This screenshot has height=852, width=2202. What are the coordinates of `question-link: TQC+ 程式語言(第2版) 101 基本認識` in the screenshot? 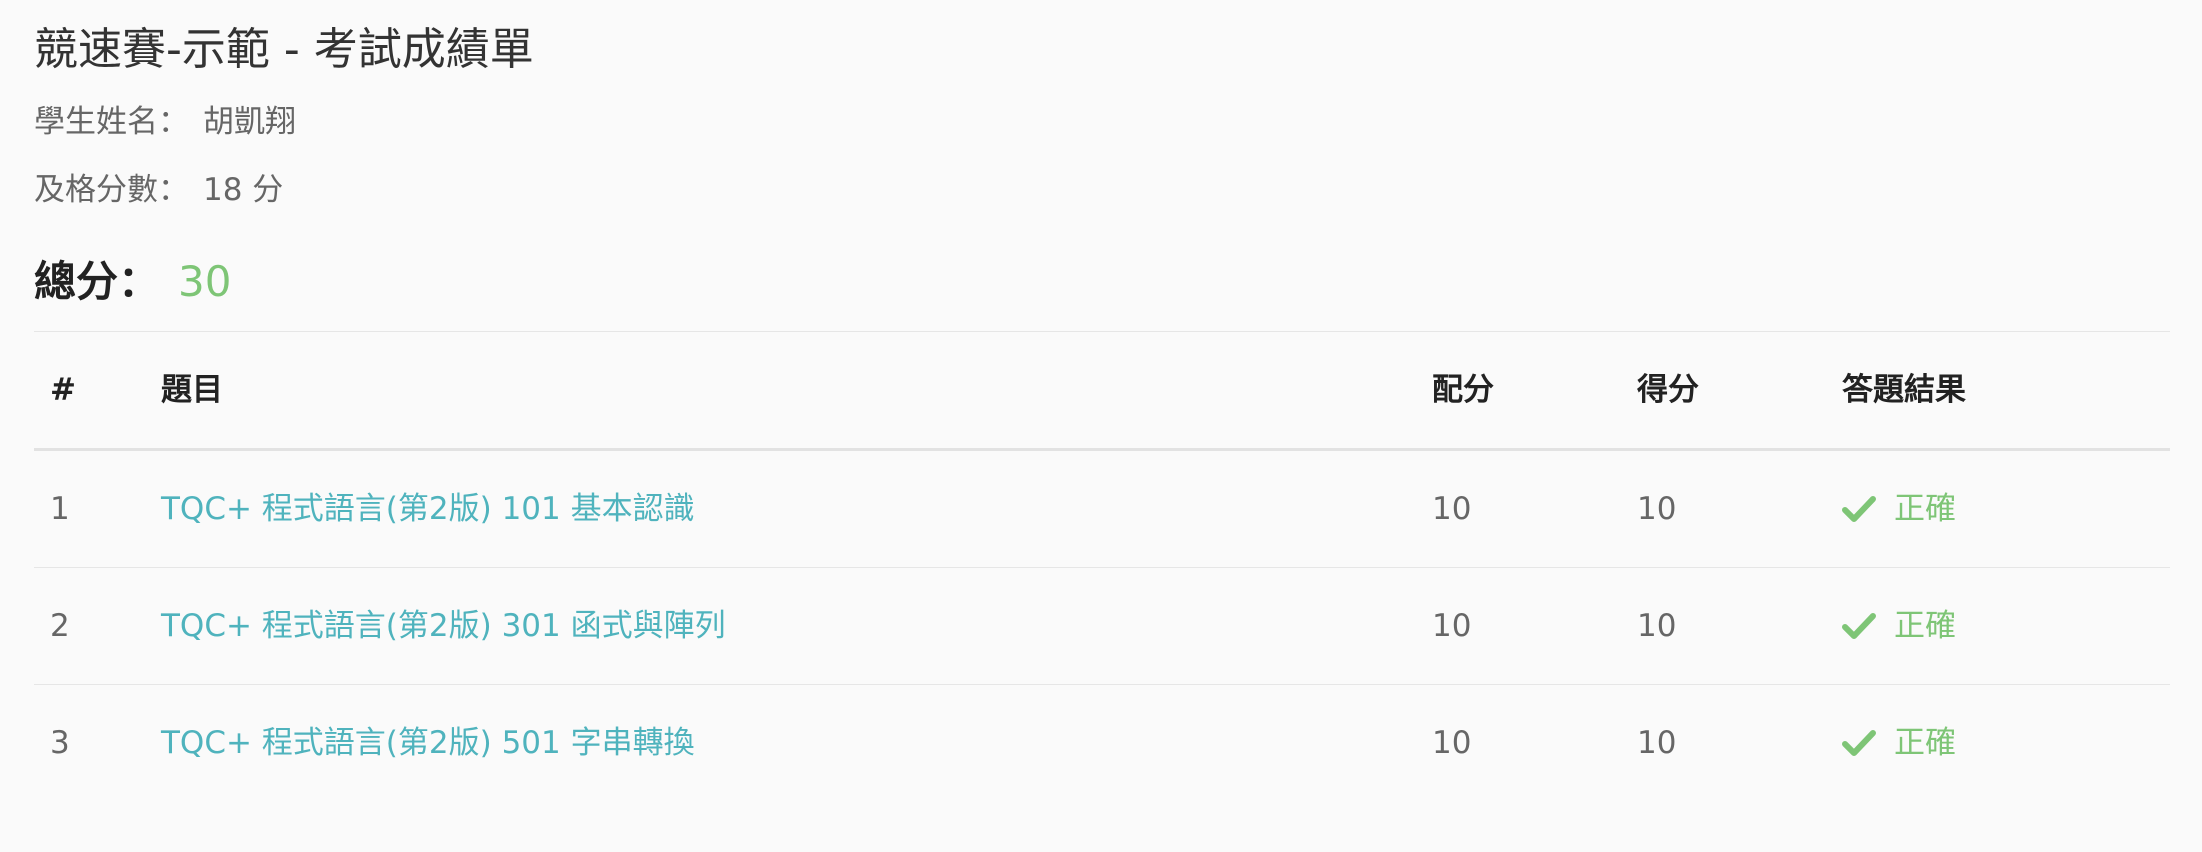 It's located at (428, 509).